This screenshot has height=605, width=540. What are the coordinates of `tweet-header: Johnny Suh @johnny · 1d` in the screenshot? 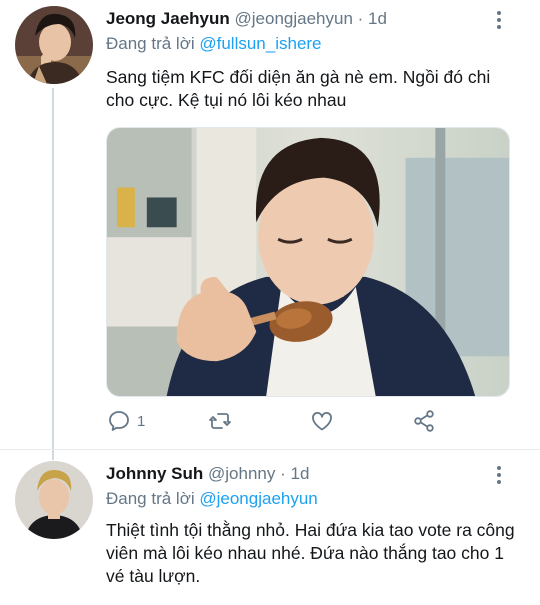 It's located at (207, 474).